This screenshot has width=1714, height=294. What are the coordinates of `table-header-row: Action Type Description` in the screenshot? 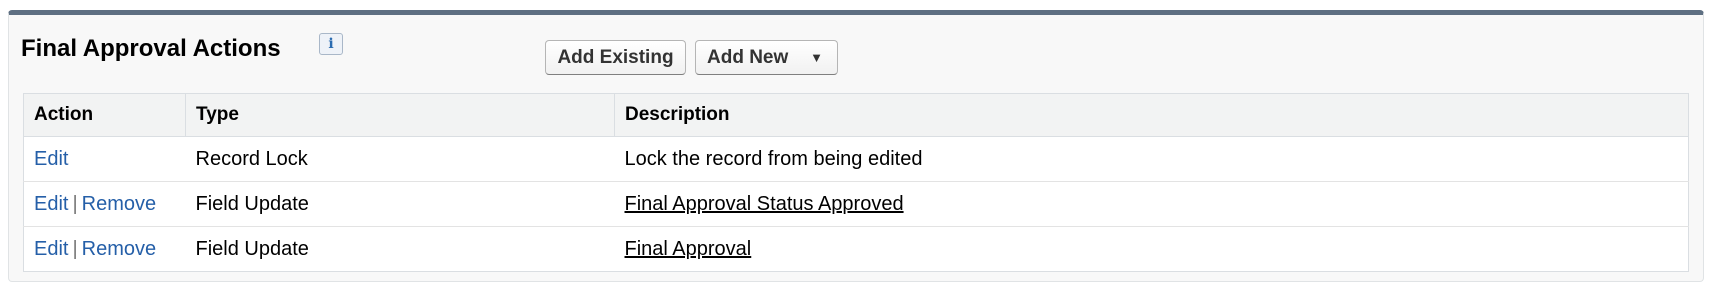 It's located at (856, 115).